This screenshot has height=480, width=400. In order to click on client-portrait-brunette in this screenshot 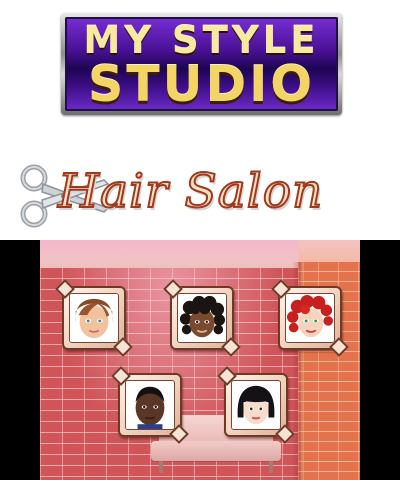, I will do `click(94, 318)`.